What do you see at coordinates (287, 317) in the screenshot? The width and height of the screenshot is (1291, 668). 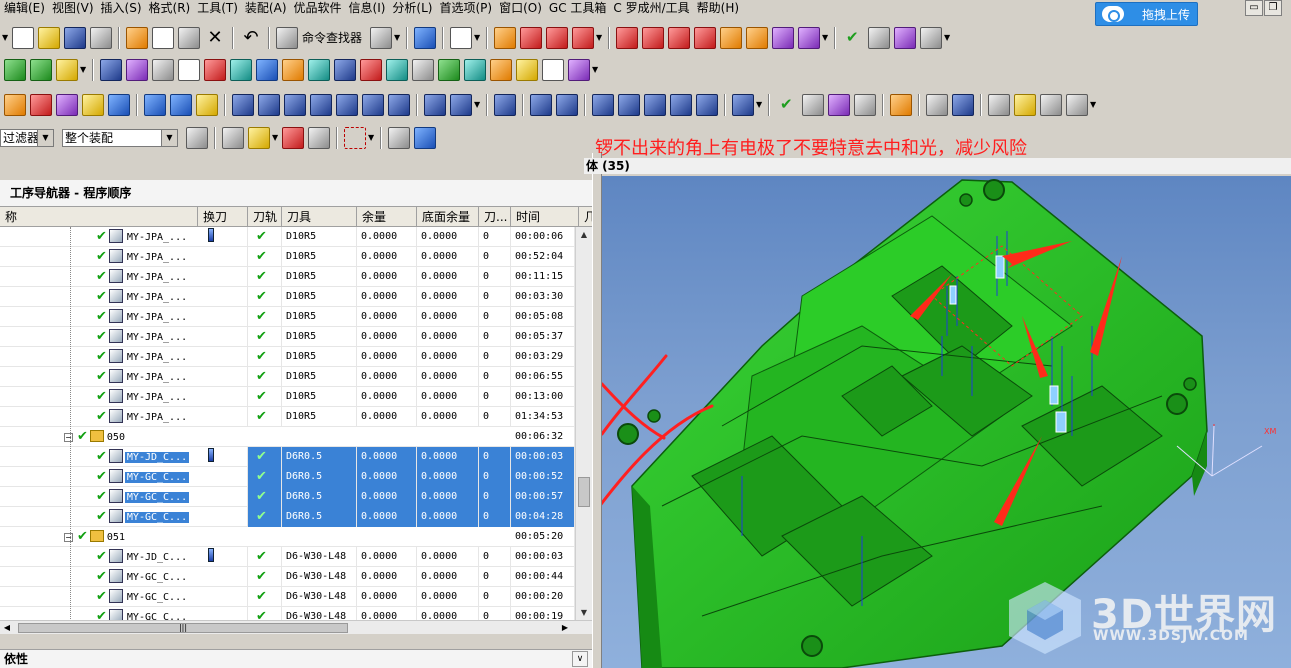 I see `operation-row: ✔ MY-JPA_... ✔ D10R5 0.0000 0.0000 0 00:05:08` at bounding box center [287, 317].